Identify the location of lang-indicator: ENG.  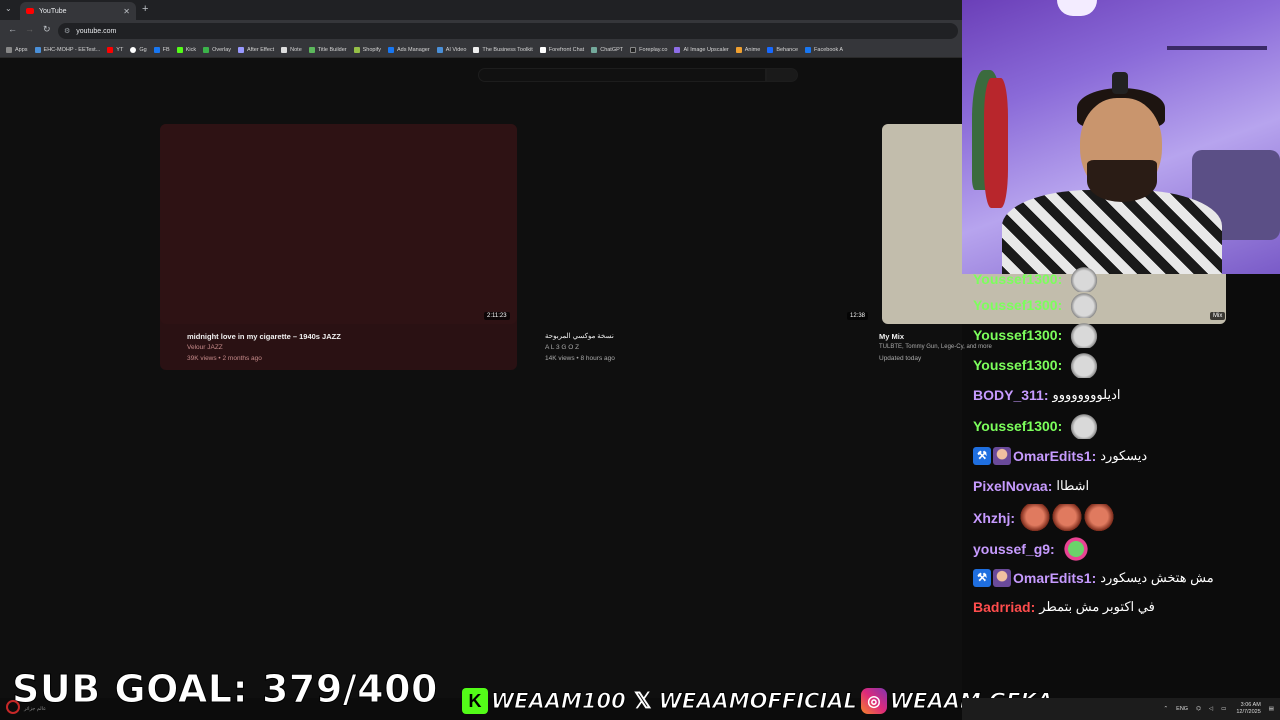
(1182, 709).